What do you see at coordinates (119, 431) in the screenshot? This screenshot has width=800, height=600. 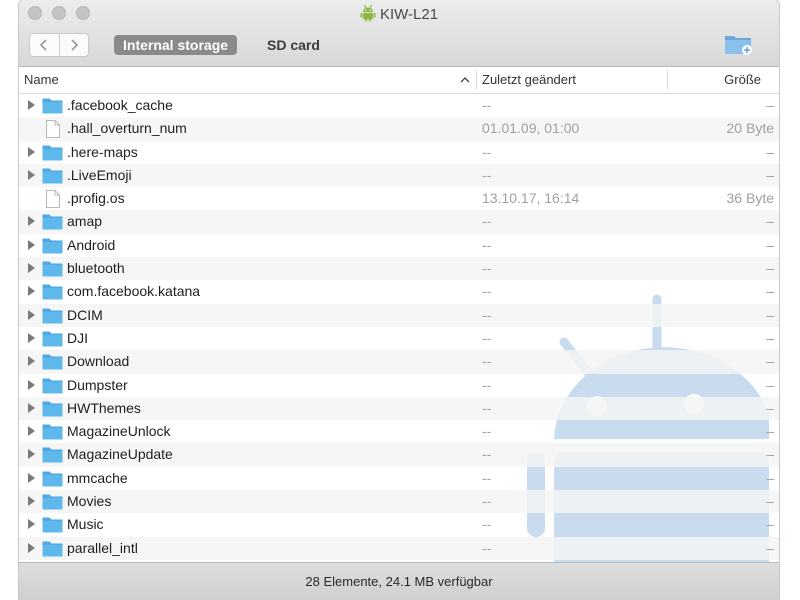 I see `file-name: MagazineUnlock` at bounding box center [119, 431].